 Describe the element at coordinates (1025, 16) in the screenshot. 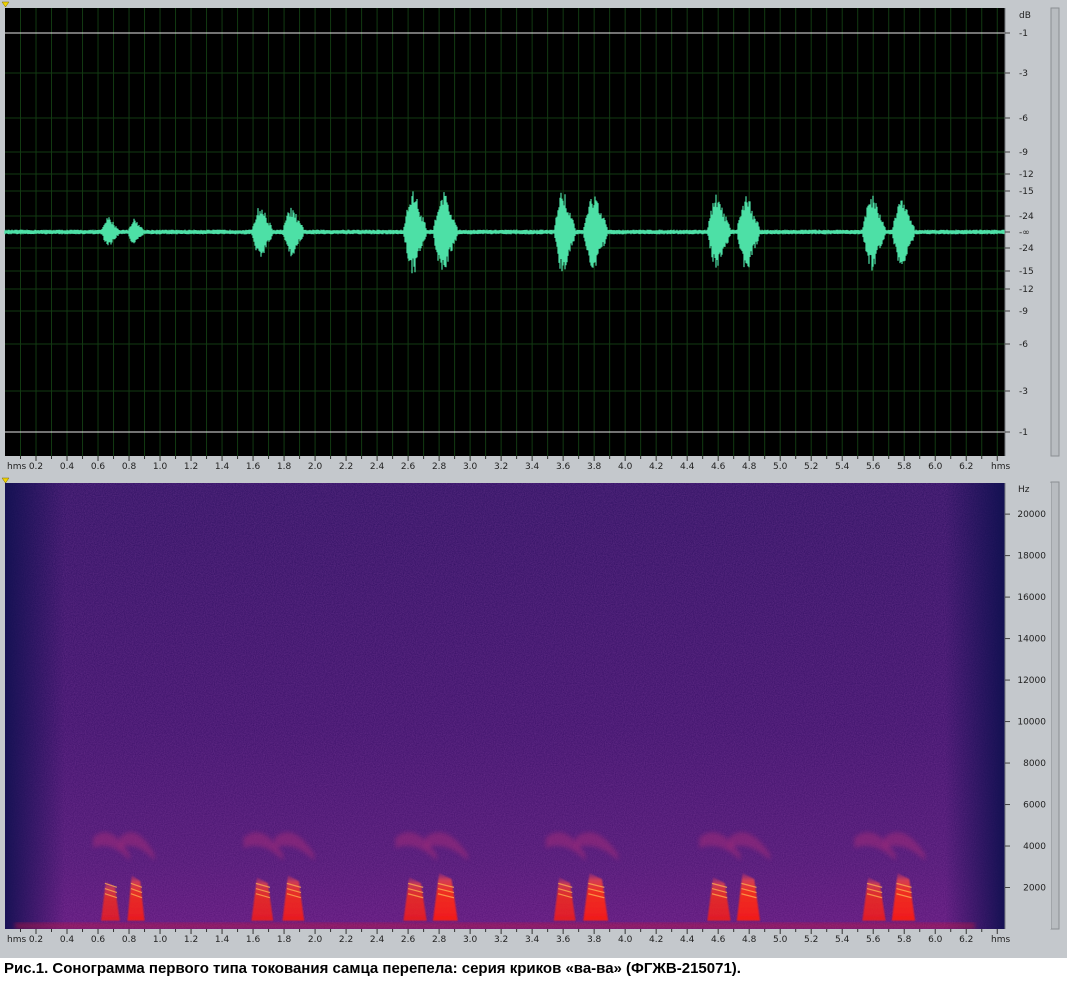

I see `db-axis-unit: dB` at that location.